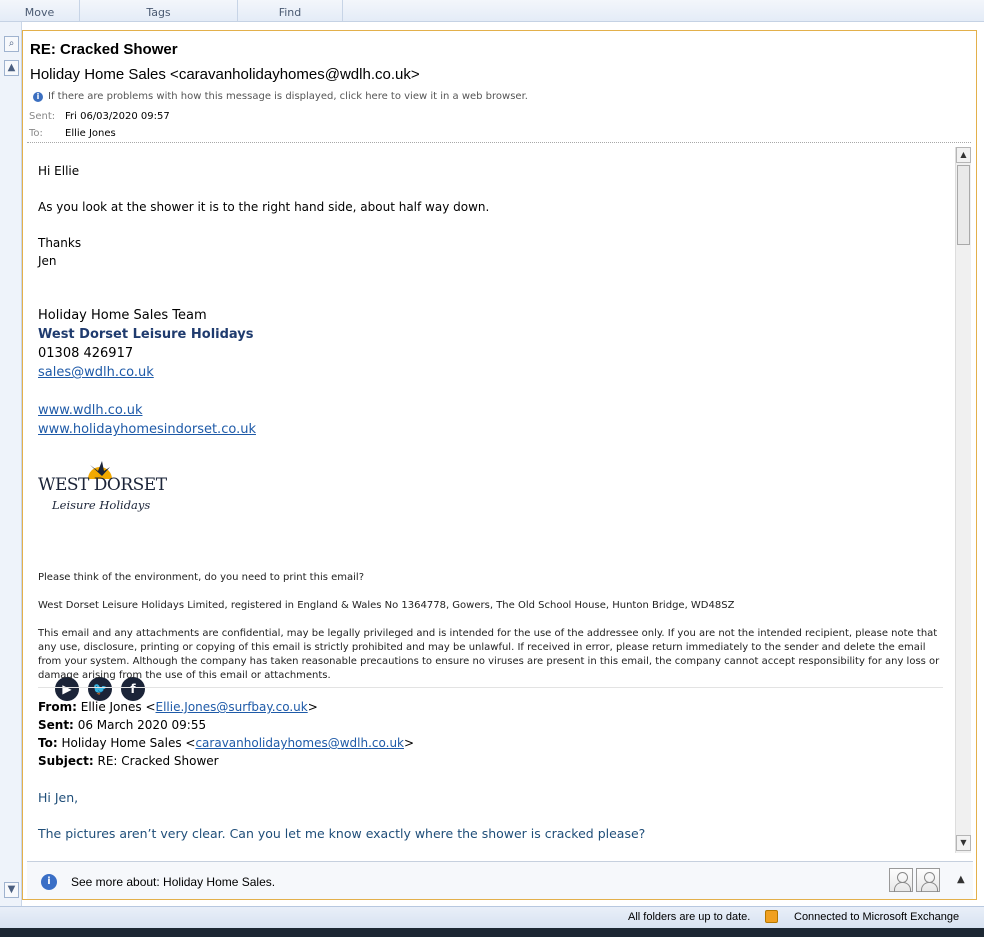  What do you see at coordinates (409, 743) in the screenshot?
I see `quoted-to-close: >` at bounding box center [409, 743].